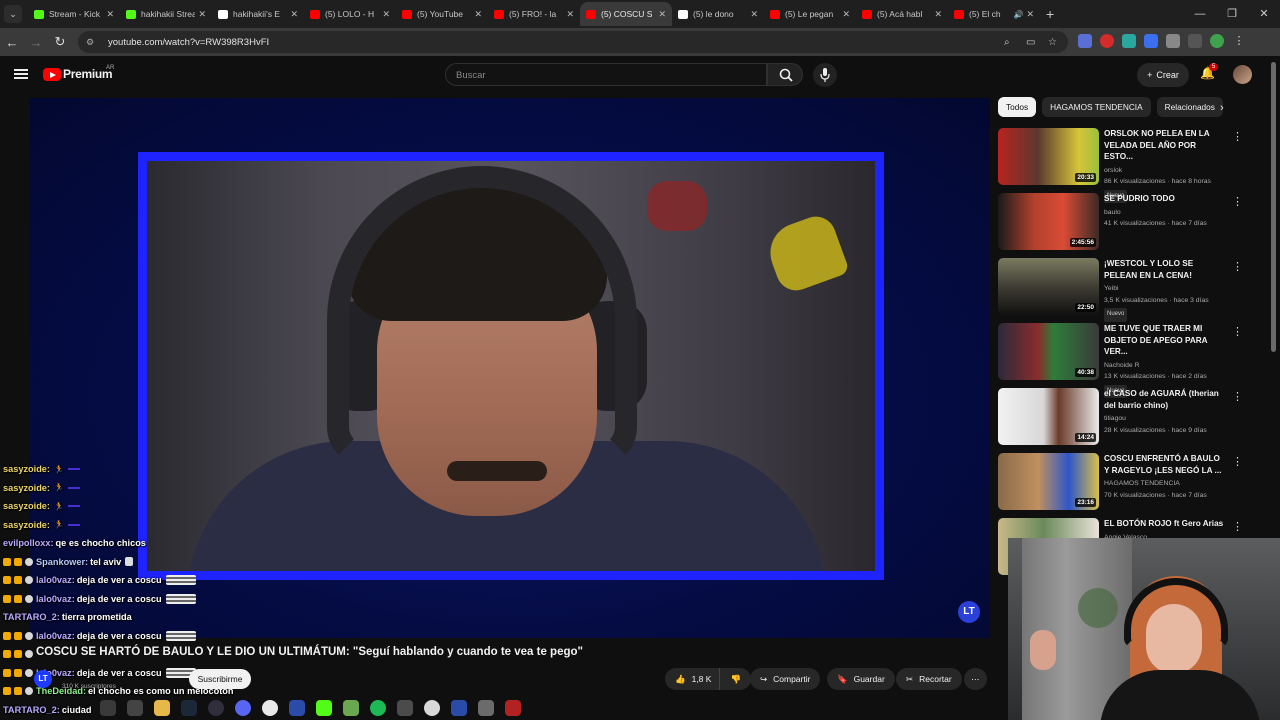 This screenshot has width=1280, height=720. Describe the element at coordinates (1048, 286) in the screenshot. I see `video-thumbnail: 22:50` at that location.